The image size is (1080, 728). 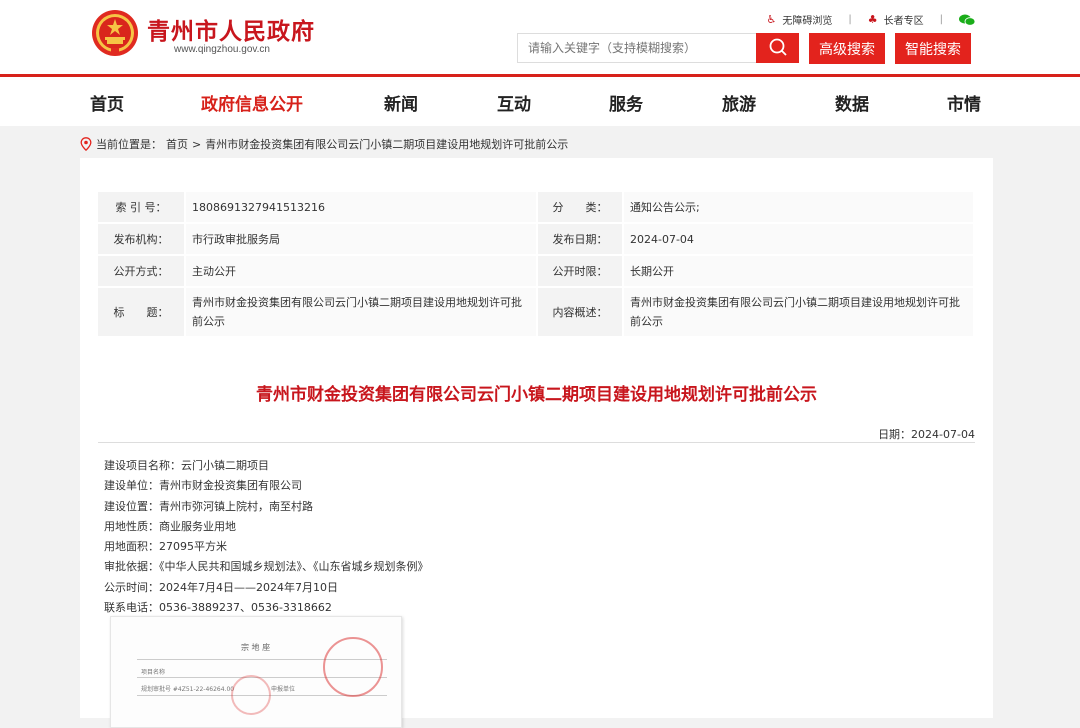 I want to click on meta-value: 长期公开, so click(x=797, y=271).